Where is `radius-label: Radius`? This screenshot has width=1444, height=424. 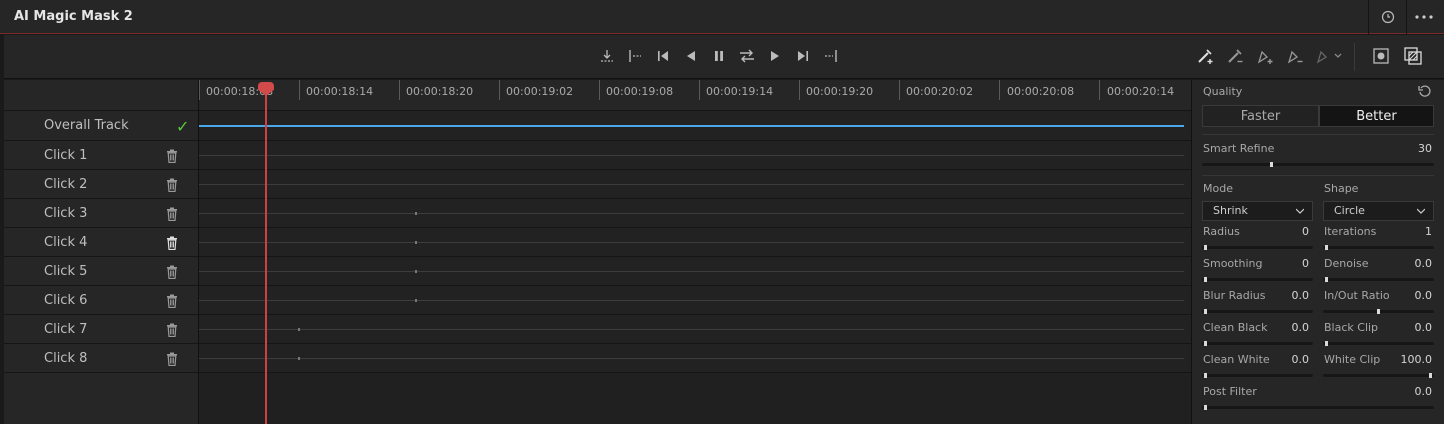 radius-label: Radius is located at coordinates (1221, 231).